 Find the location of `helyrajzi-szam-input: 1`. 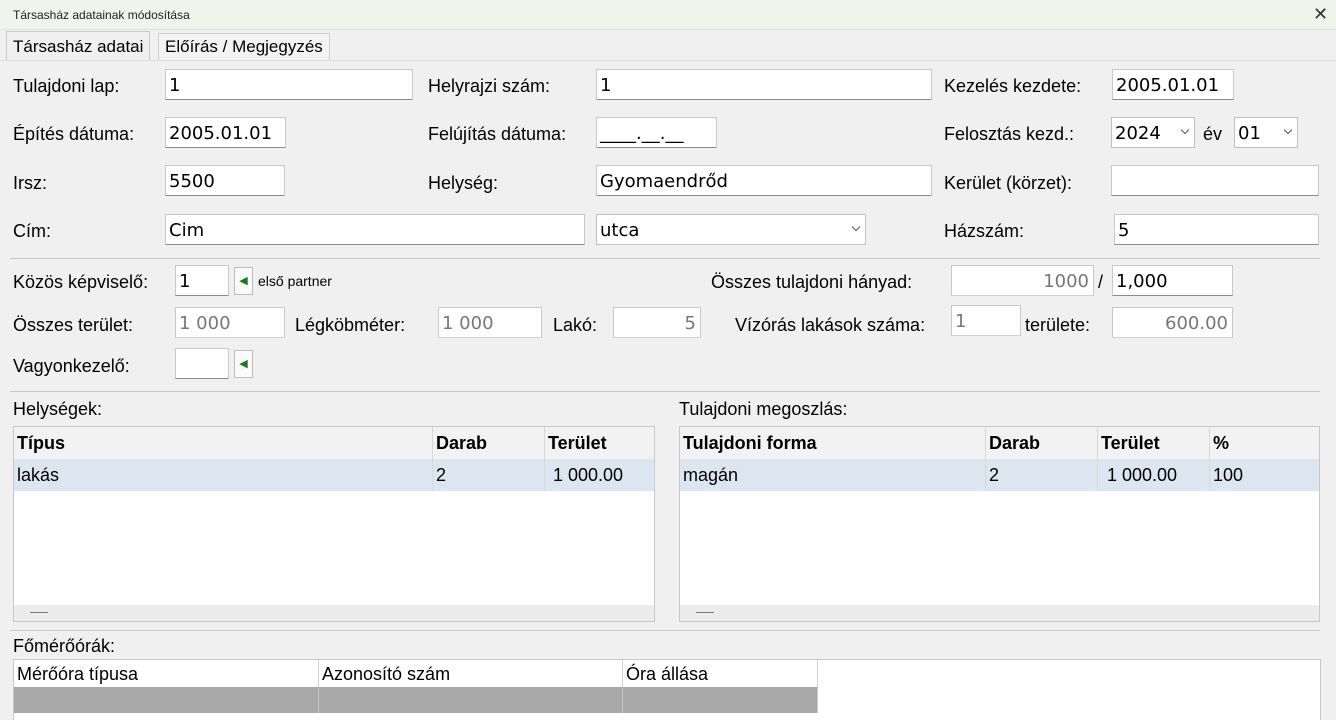

helyrajzi-szam-input: 1 is located at coordinates (764, 84).